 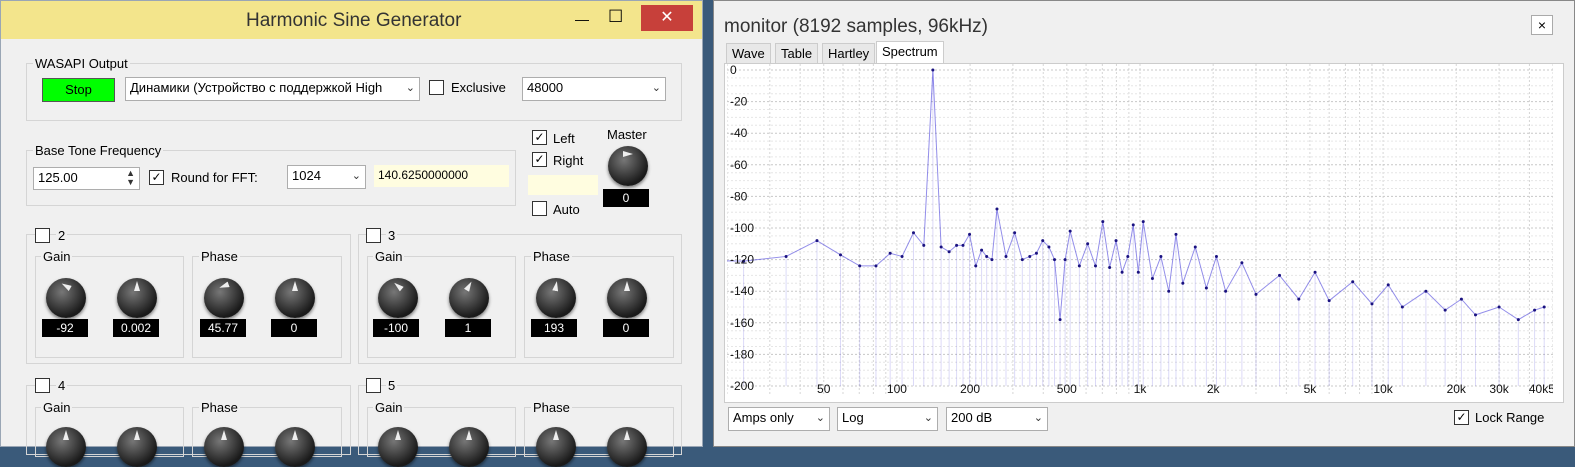 I want to click on harmonic-2-label: 2, so click(x=62, y=235).